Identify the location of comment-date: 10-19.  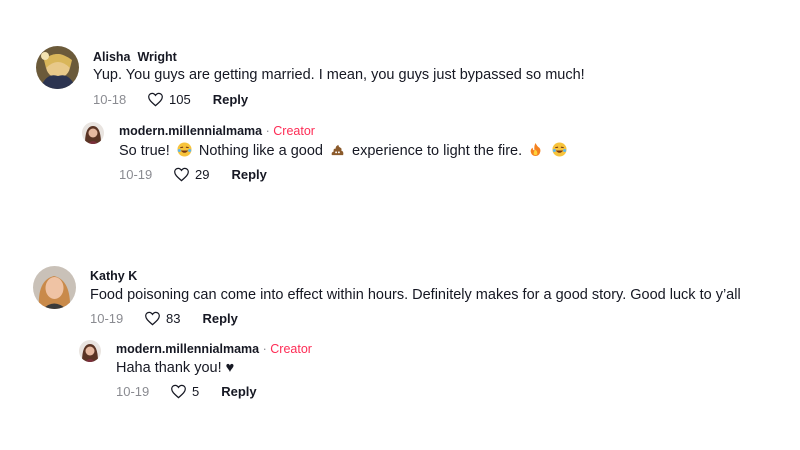
(107, 318).